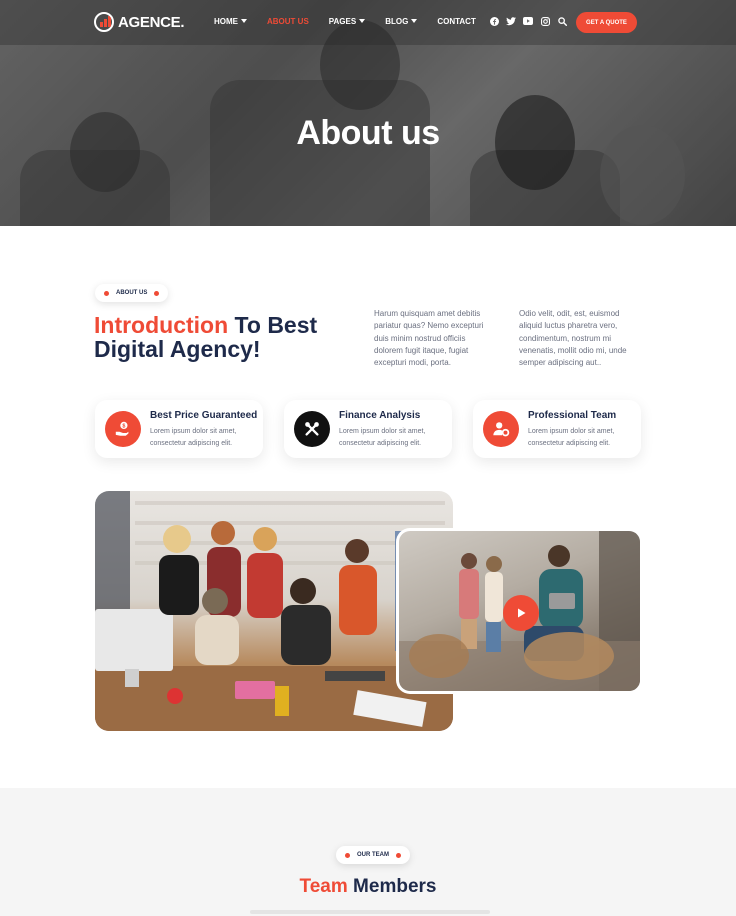  I want to click on page-title: About us, so click(368, 133).